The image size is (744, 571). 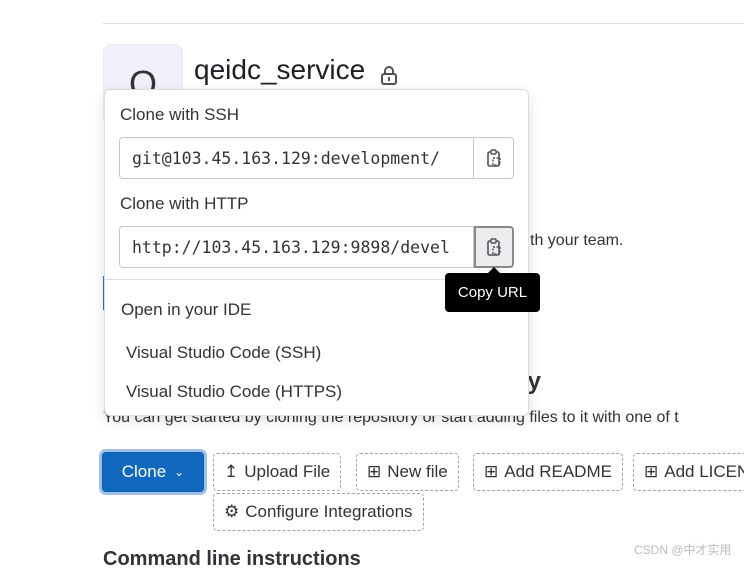 I want to click on clone-button: Clone ⌄, so click(x=153, y=472).